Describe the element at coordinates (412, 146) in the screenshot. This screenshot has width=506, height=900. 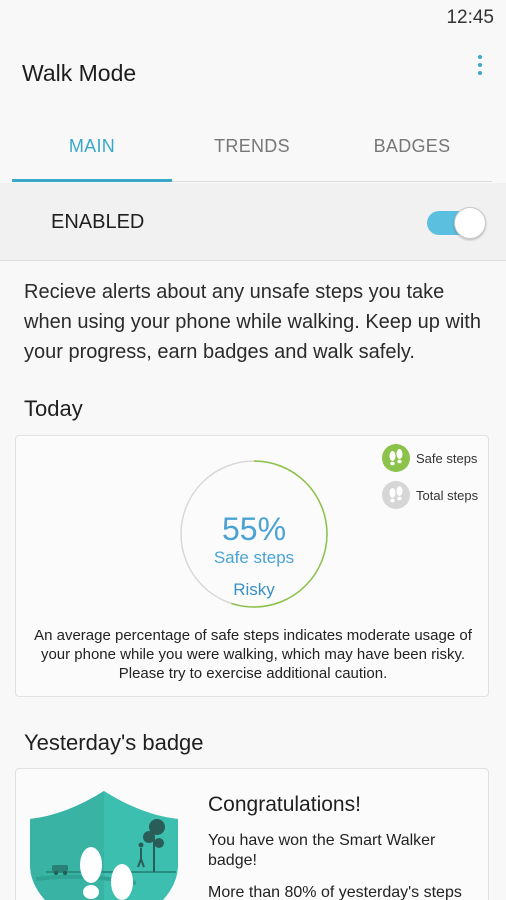
I see `tab-badges: BADGES` at that location.